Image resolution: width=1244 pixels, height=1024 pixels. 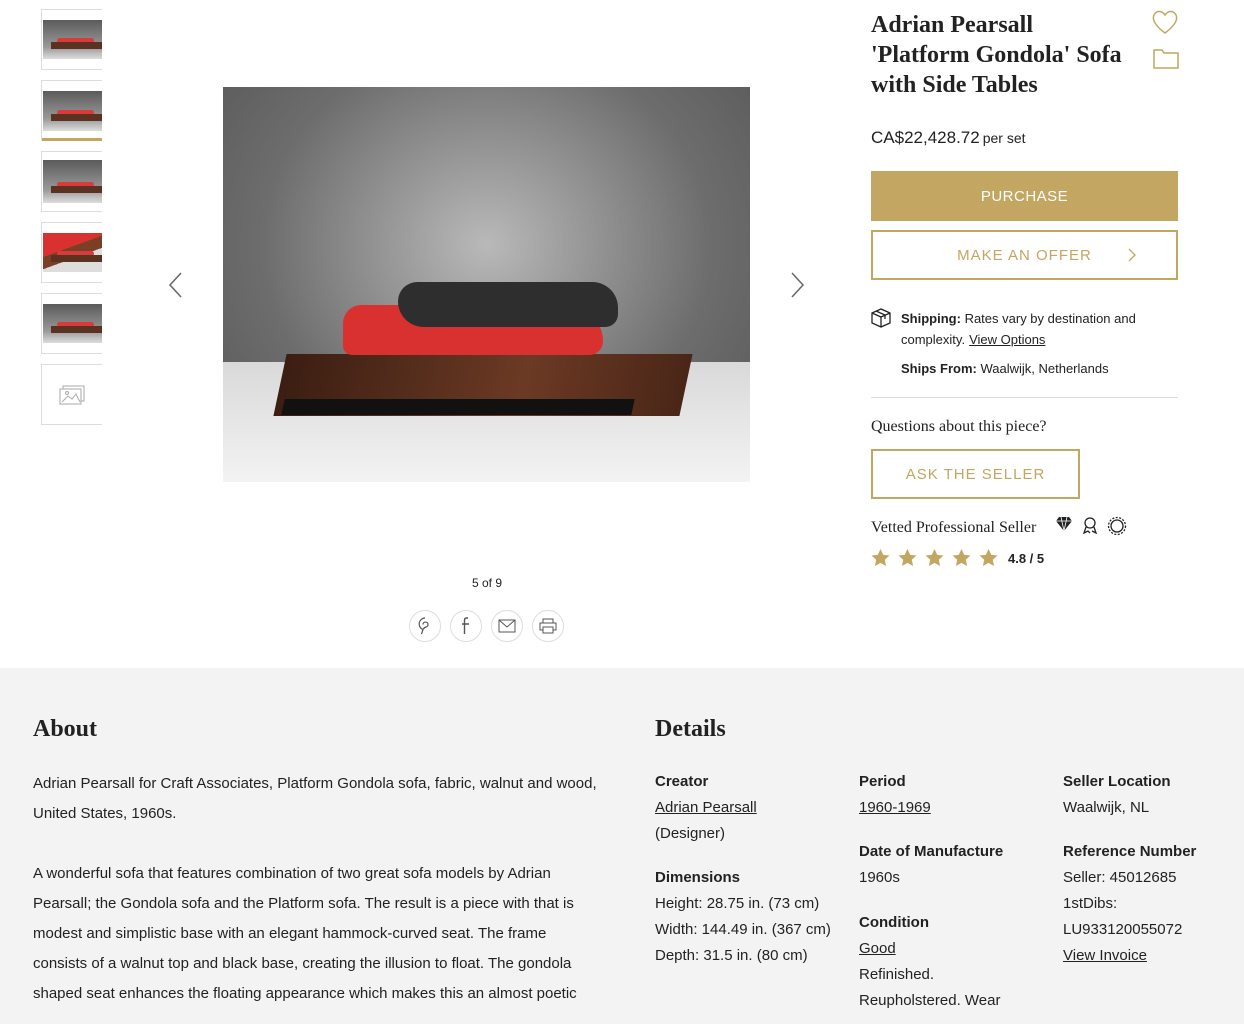 What do you see at coordinates (877, 948) in the screenshot?
I see `condition-link: Good` at bounding box center [877, 948].